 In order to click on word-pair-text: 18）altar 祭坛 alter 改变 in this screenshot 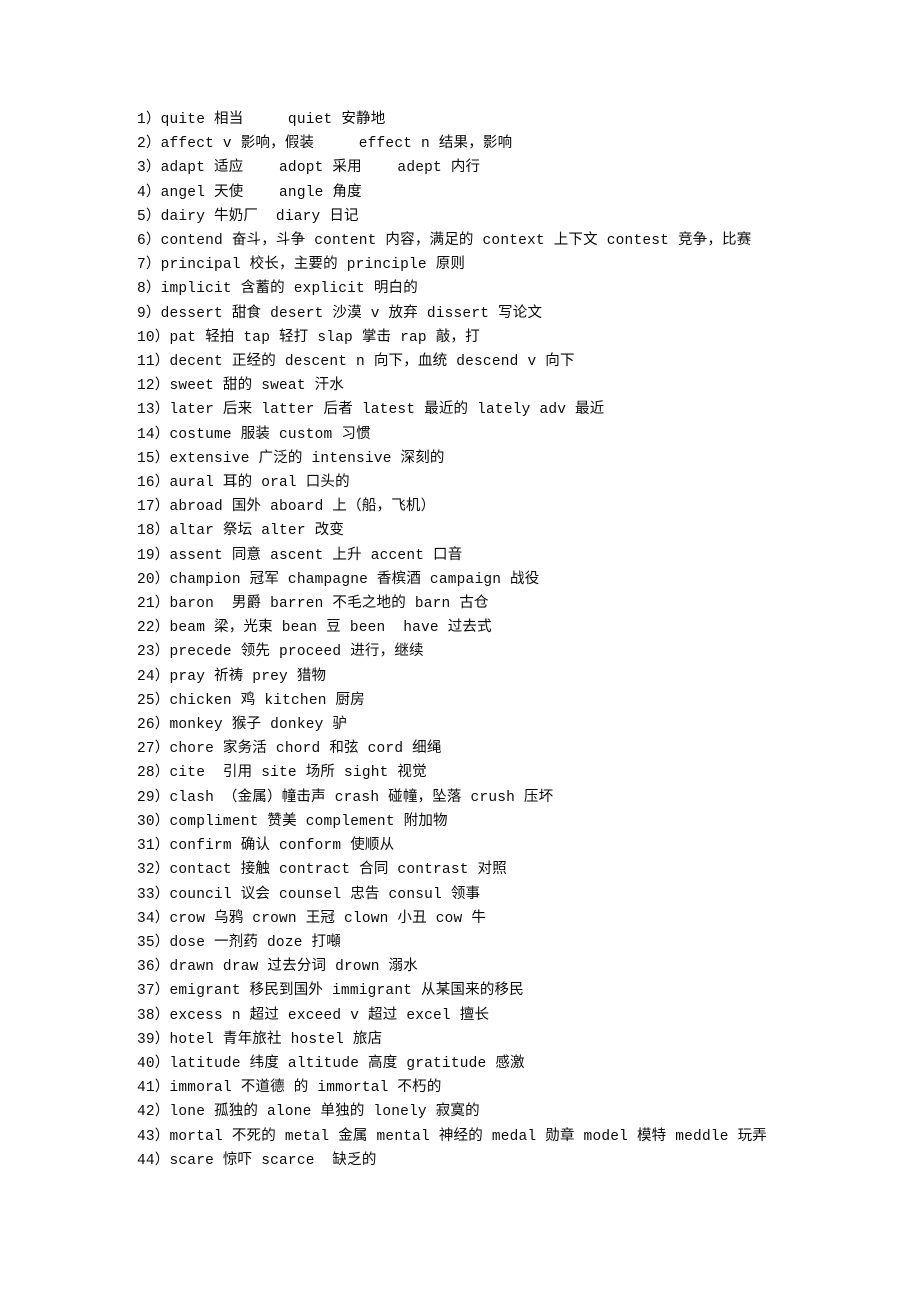, I will do `click(241, 531)`.